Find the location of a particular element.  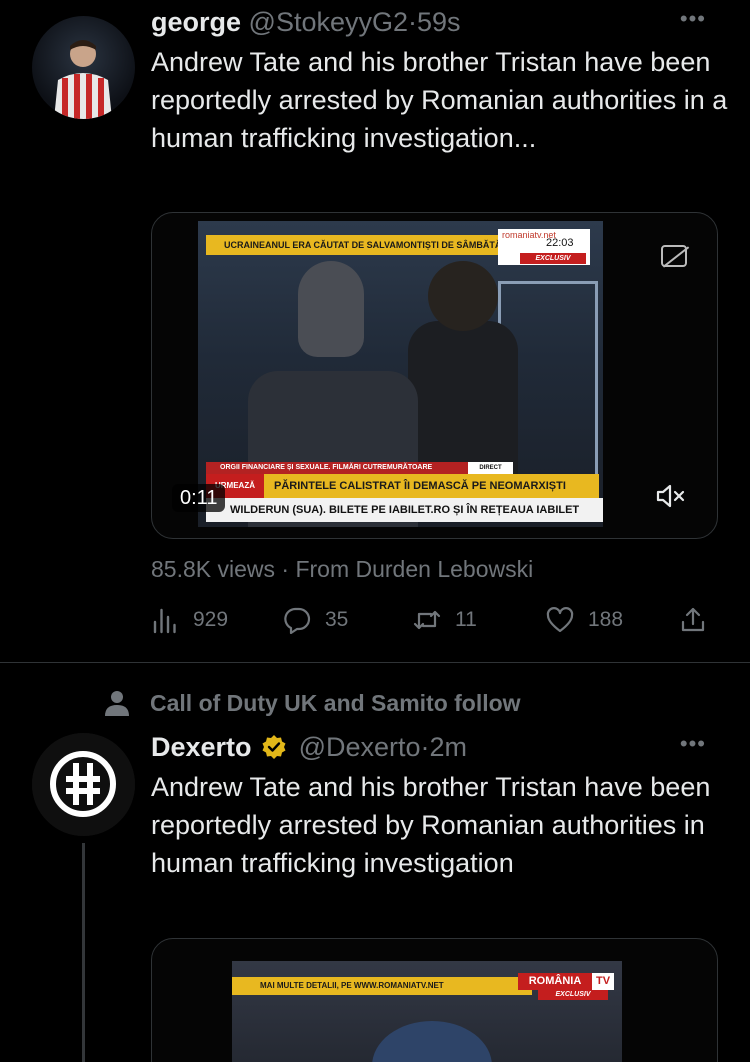

views-and-source: 85.8K views · From Durden Lebowski is located at coordinates (342, 569).